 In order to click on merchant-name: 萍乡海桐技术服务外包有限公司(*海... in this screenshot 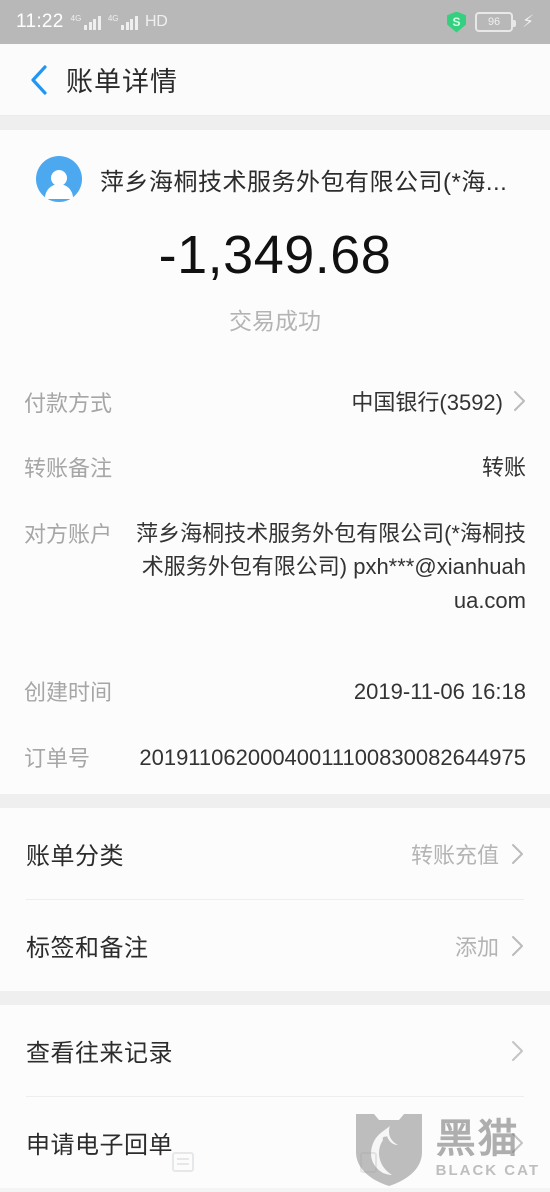, I will do `click(304, 182)`.